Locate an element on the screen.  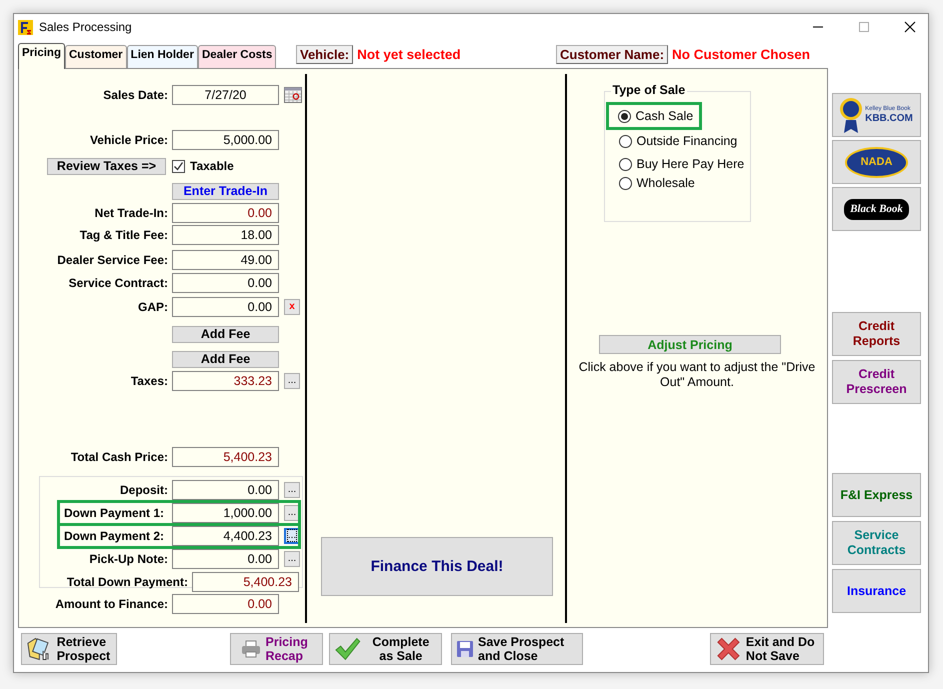
amount-field: 5,000.00 is located at coordinates (225, 140).